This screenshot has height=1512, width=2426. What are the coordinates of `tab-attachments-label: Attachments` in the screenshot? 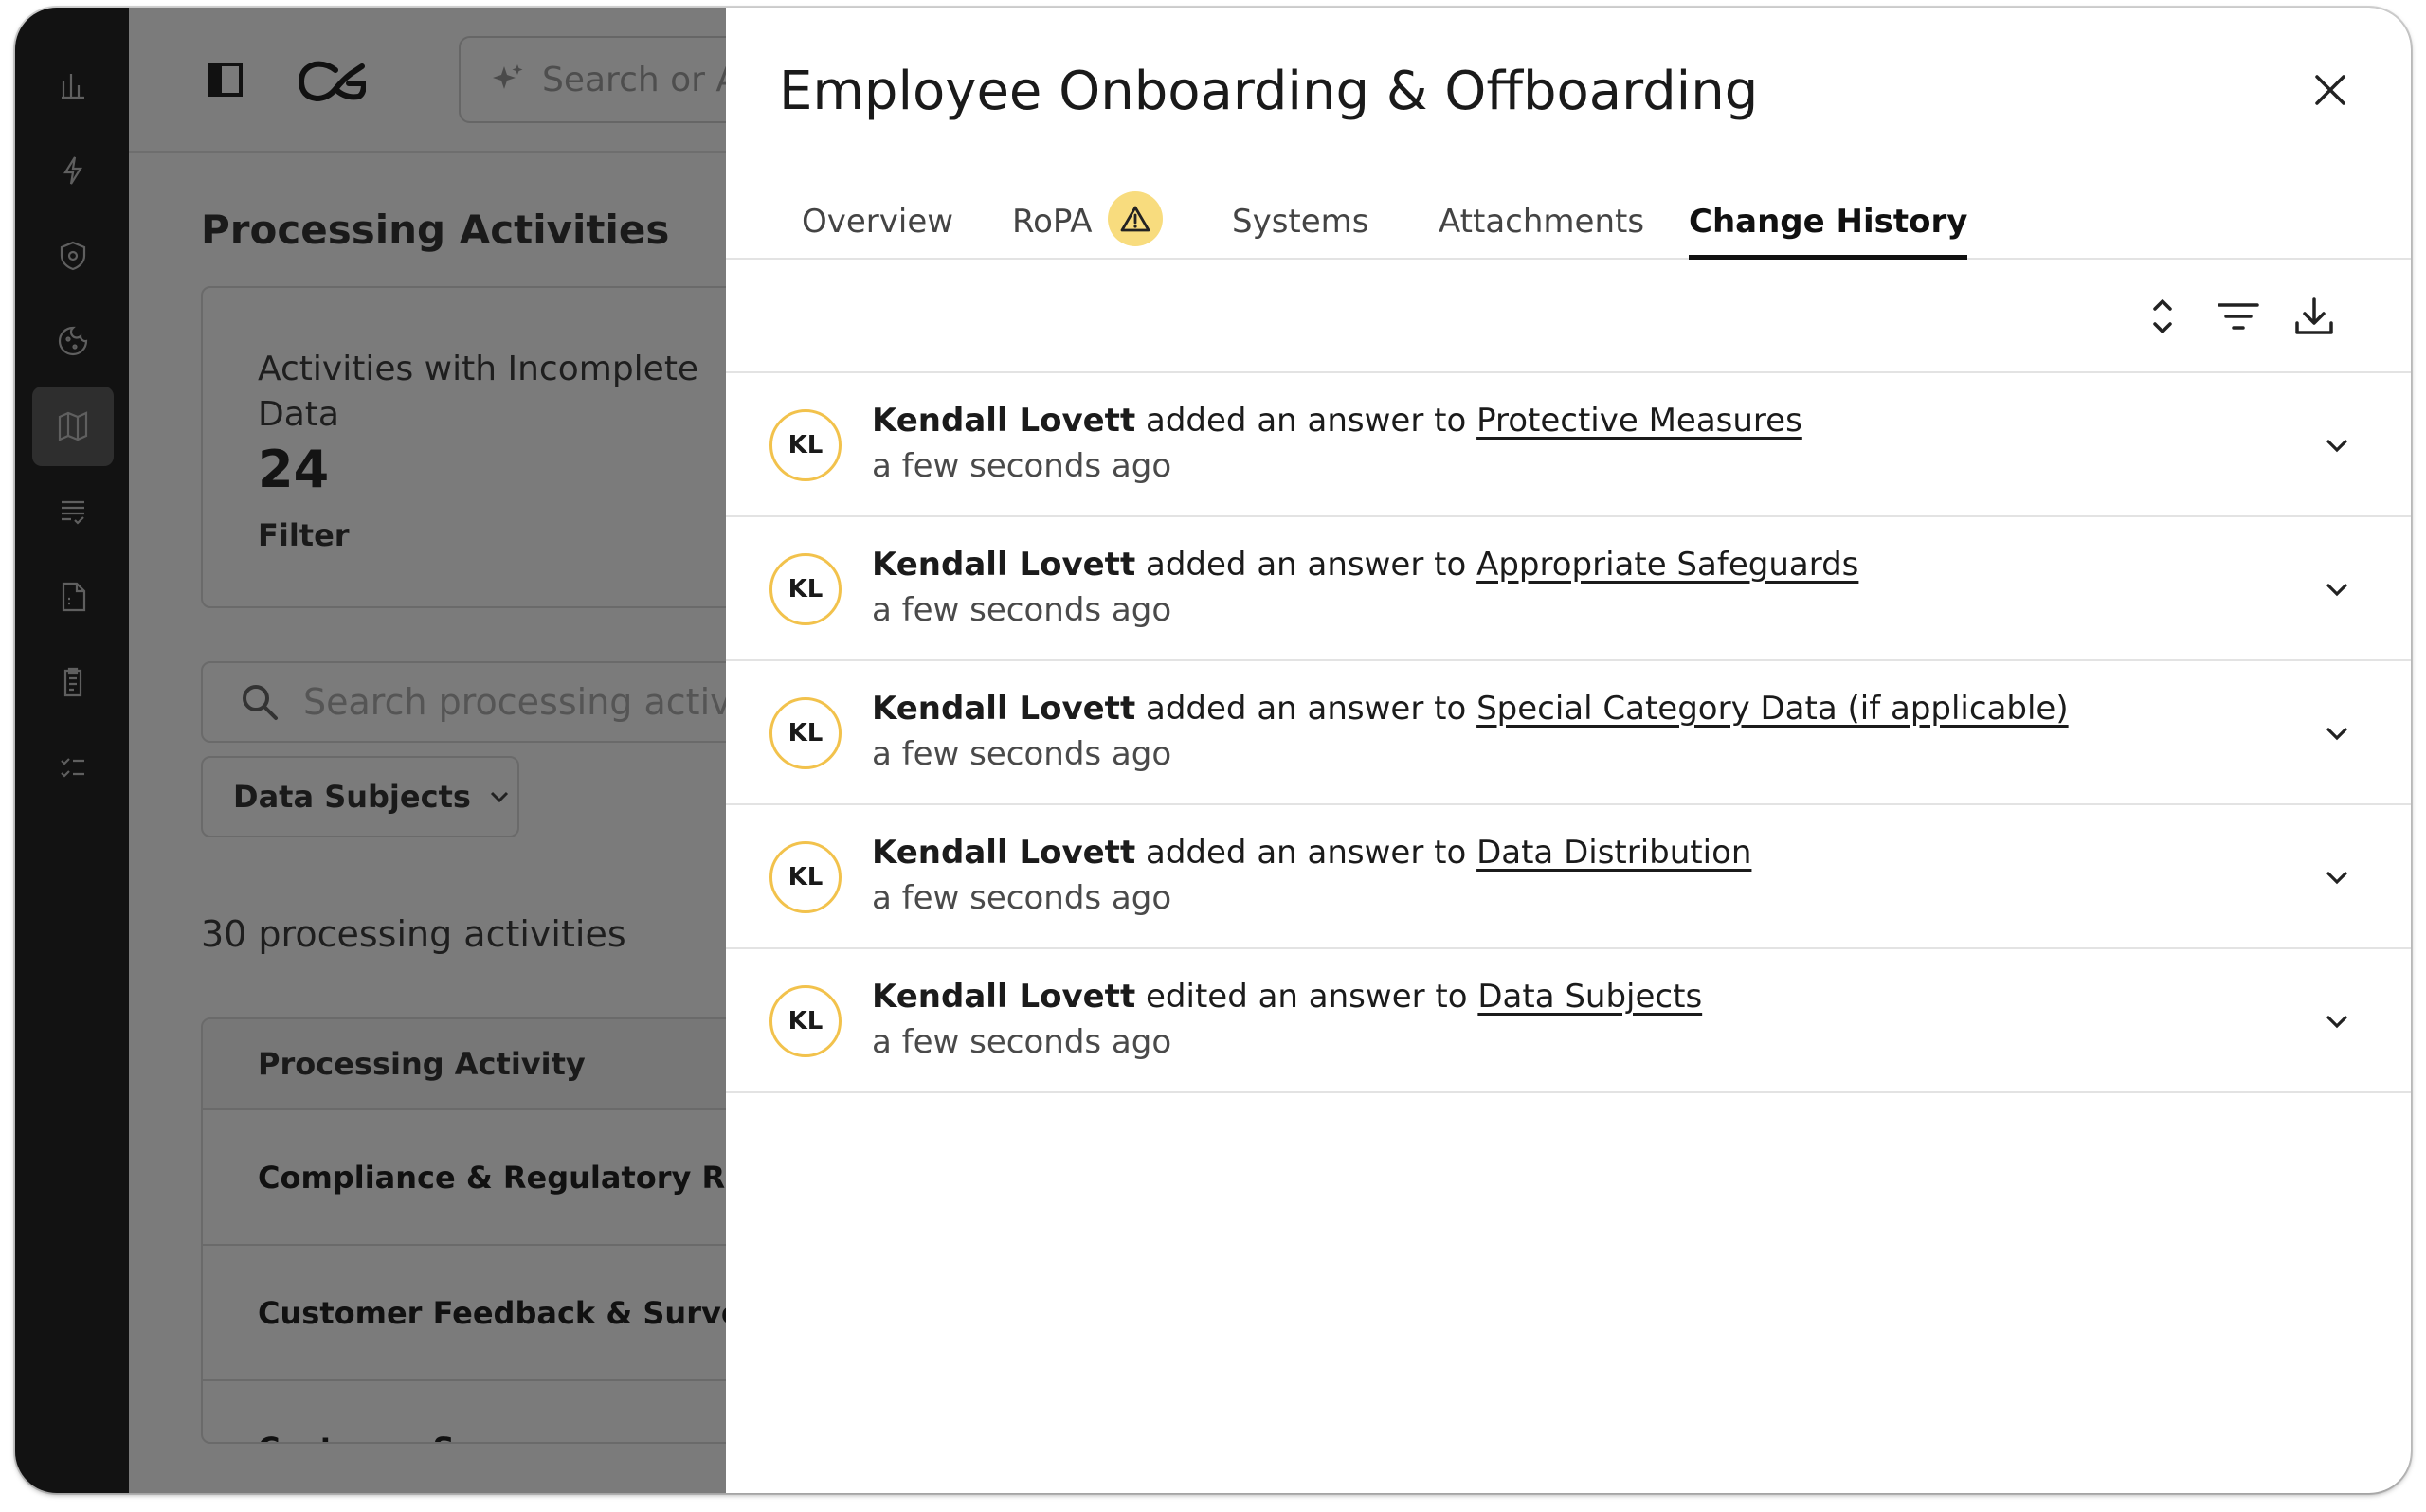 It's located at (1542, 222).